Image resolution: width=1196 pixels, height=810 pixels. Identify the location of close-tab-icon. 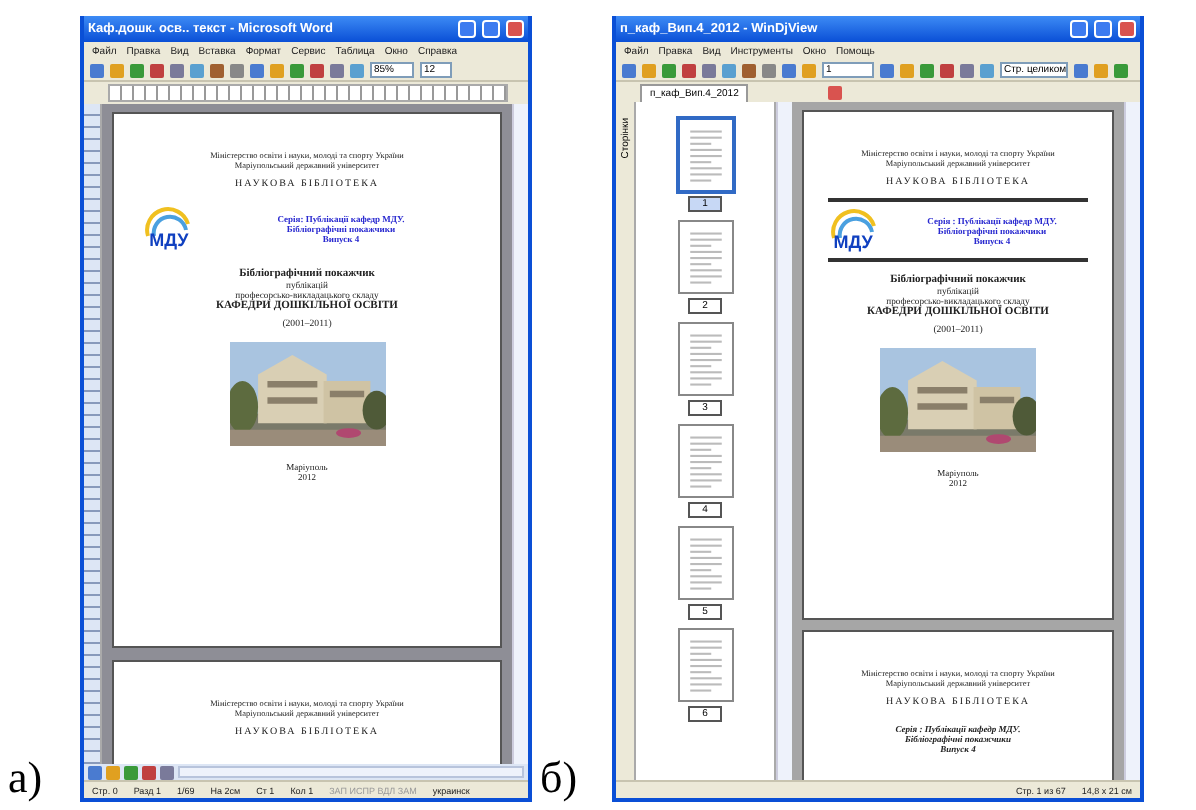
(835, 93).